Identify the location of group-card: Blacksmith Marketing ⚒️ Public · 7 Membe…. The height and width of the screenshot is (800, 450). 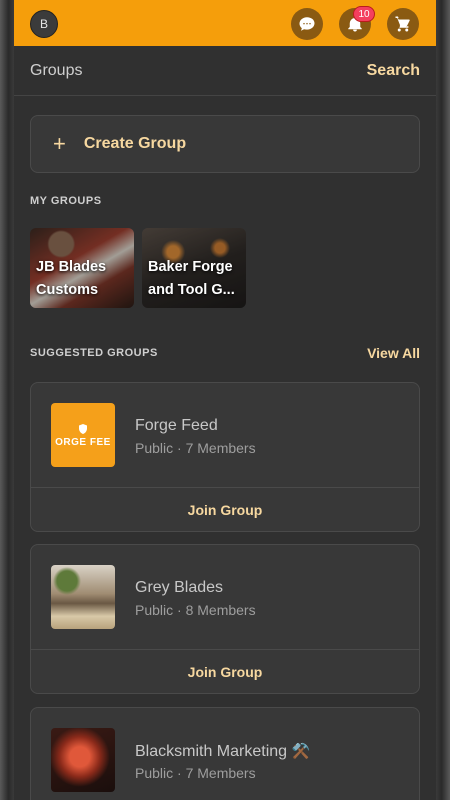
(225, 753).